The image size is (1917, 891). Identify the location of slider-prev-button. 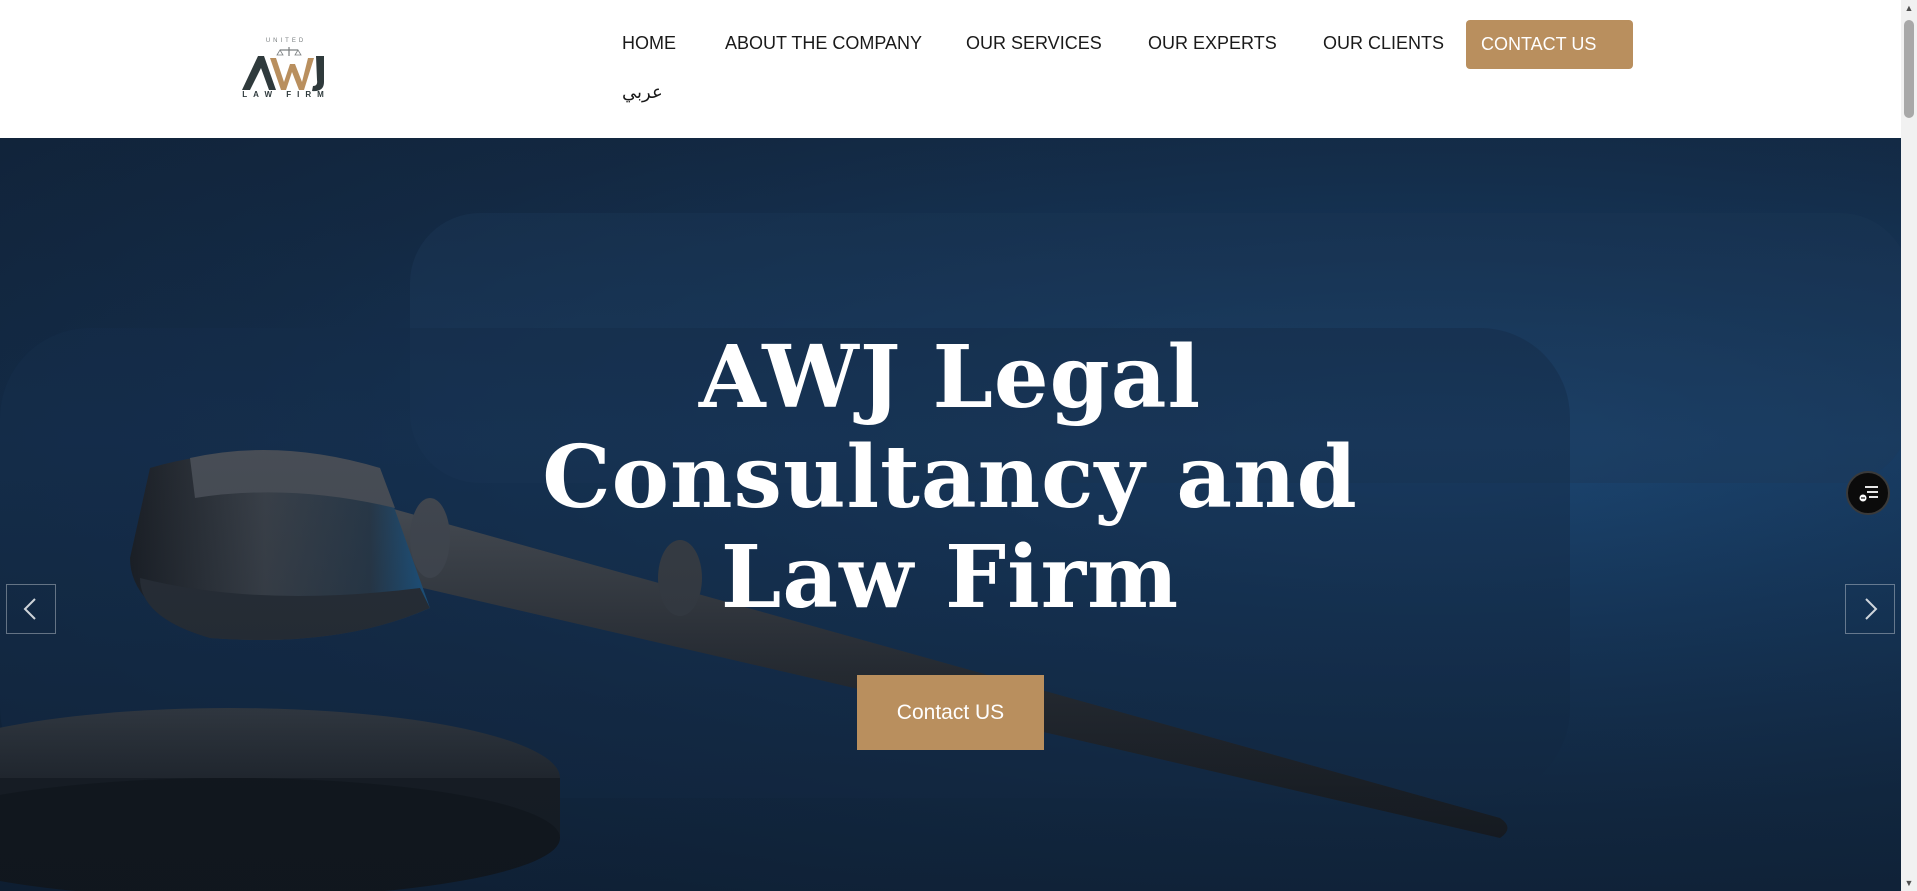
(31, 609).